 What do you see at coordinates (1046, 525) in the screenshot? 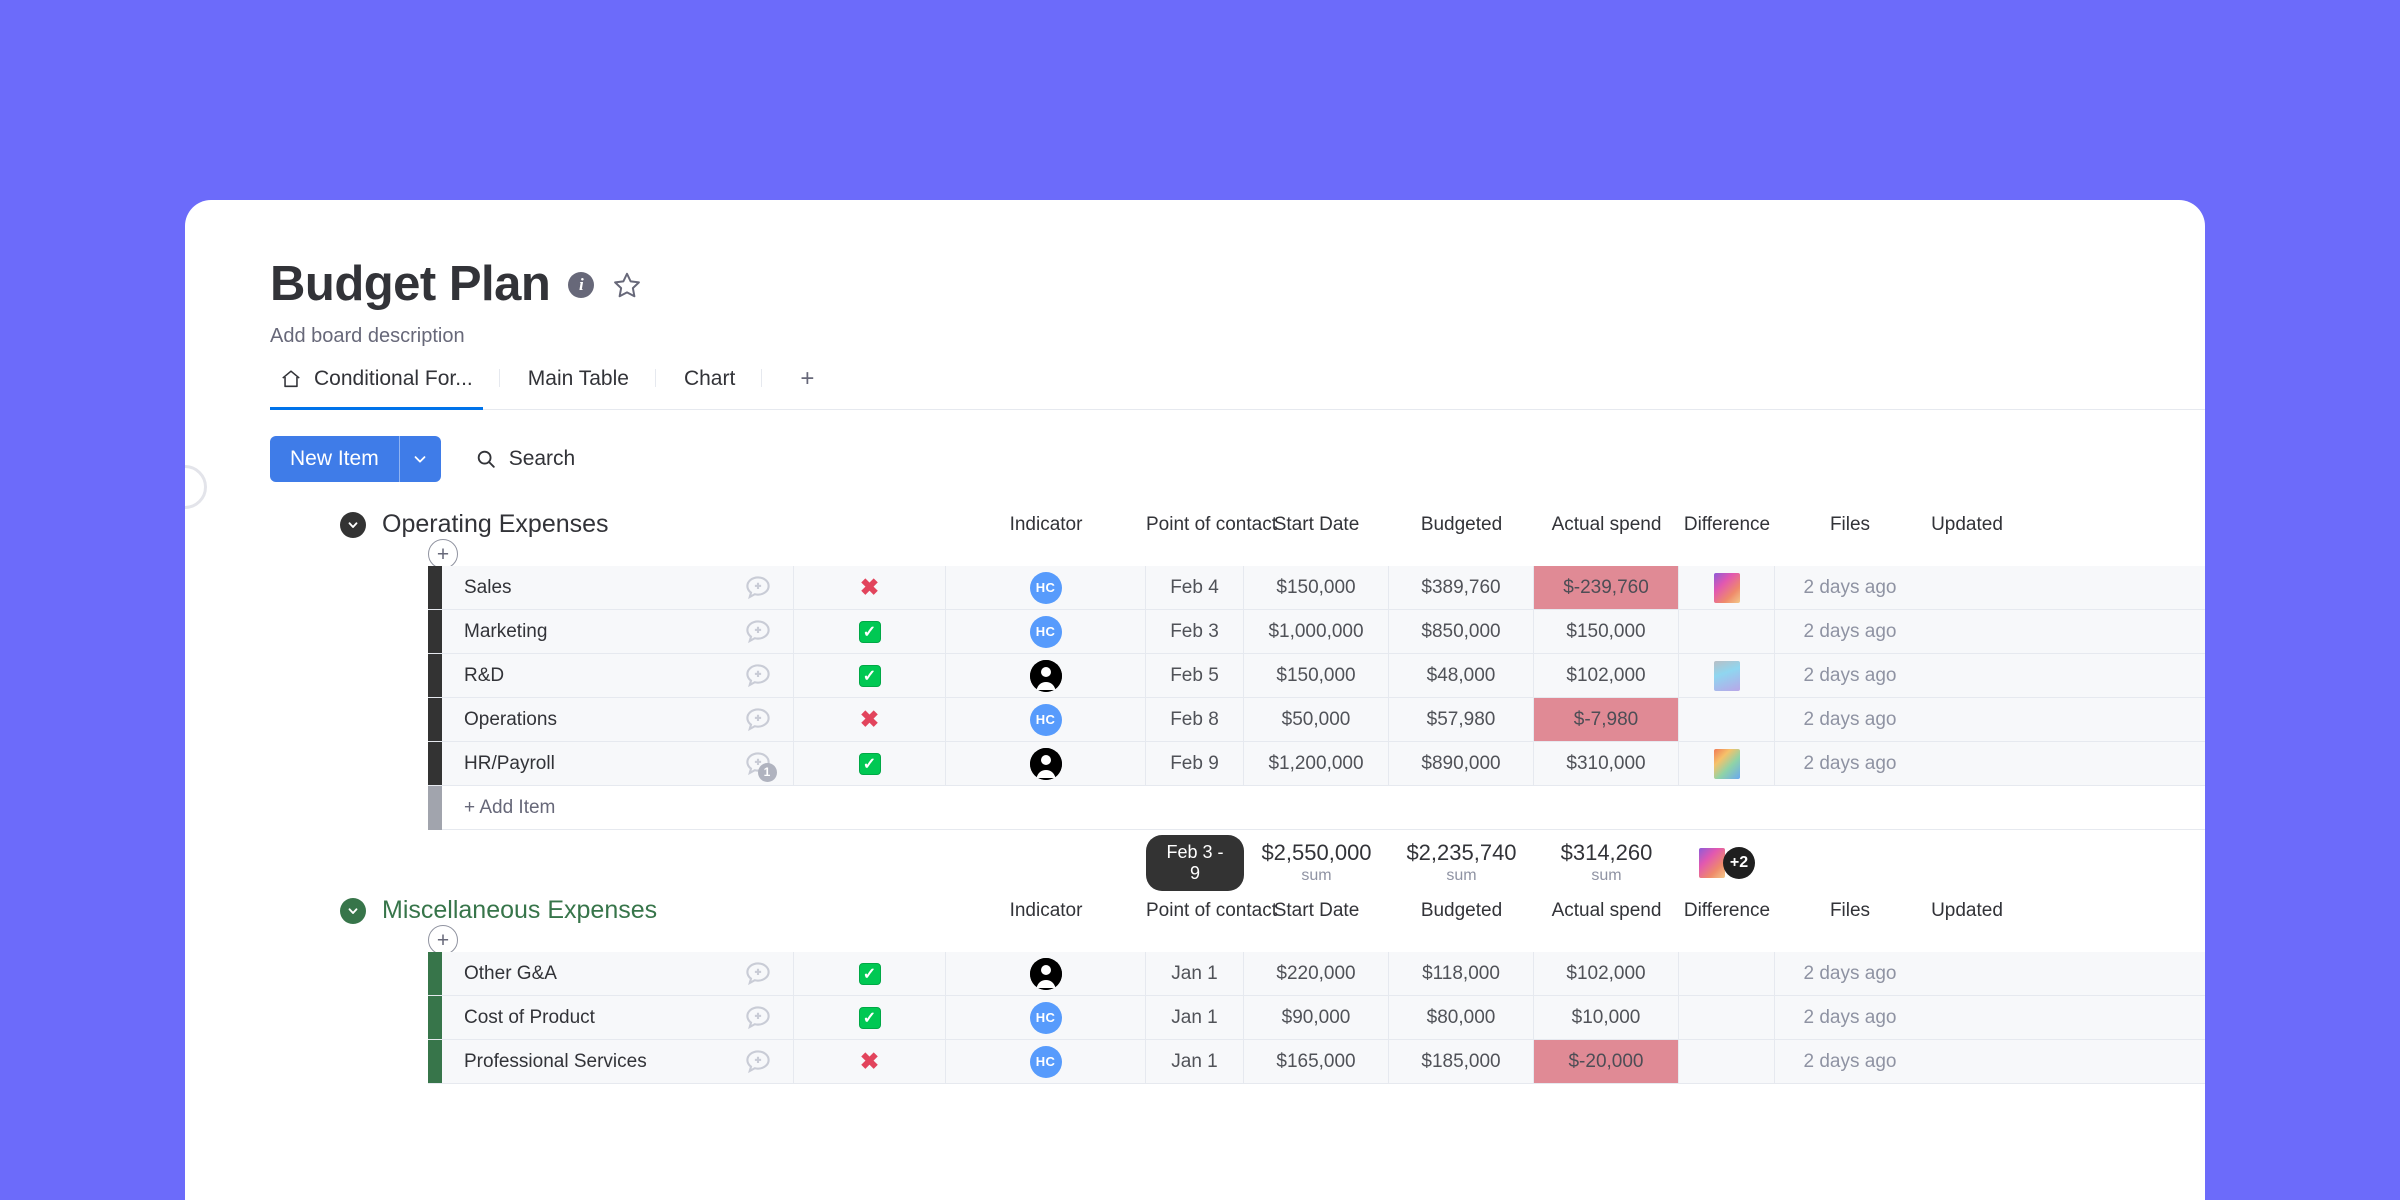
I see `column-header-indicator: Indicator` at bounding box center [1046, 525].